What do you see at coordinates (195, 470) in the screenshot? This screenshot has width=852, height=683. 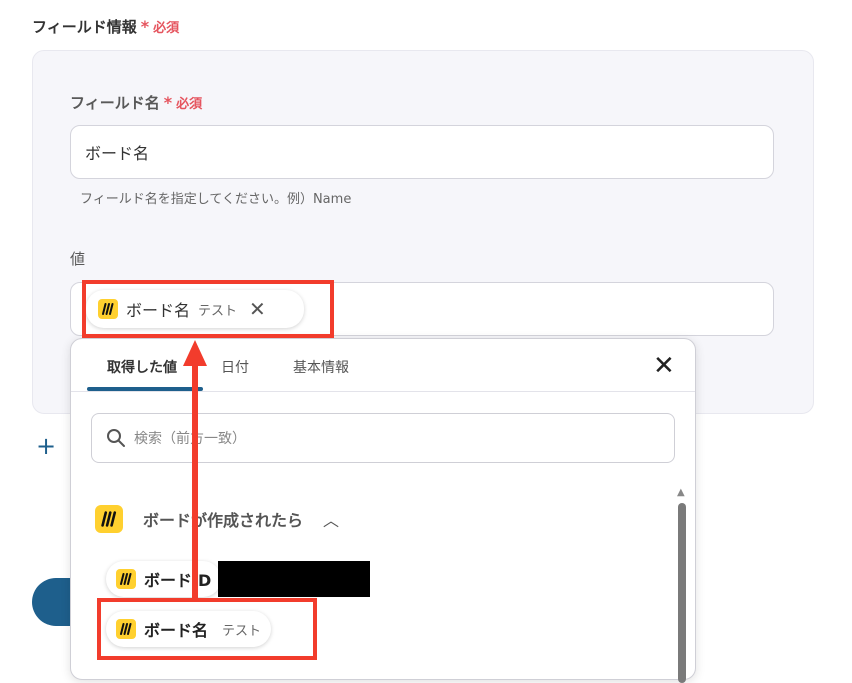 I see `annotation-arrow` at bounding box center [195, 470].